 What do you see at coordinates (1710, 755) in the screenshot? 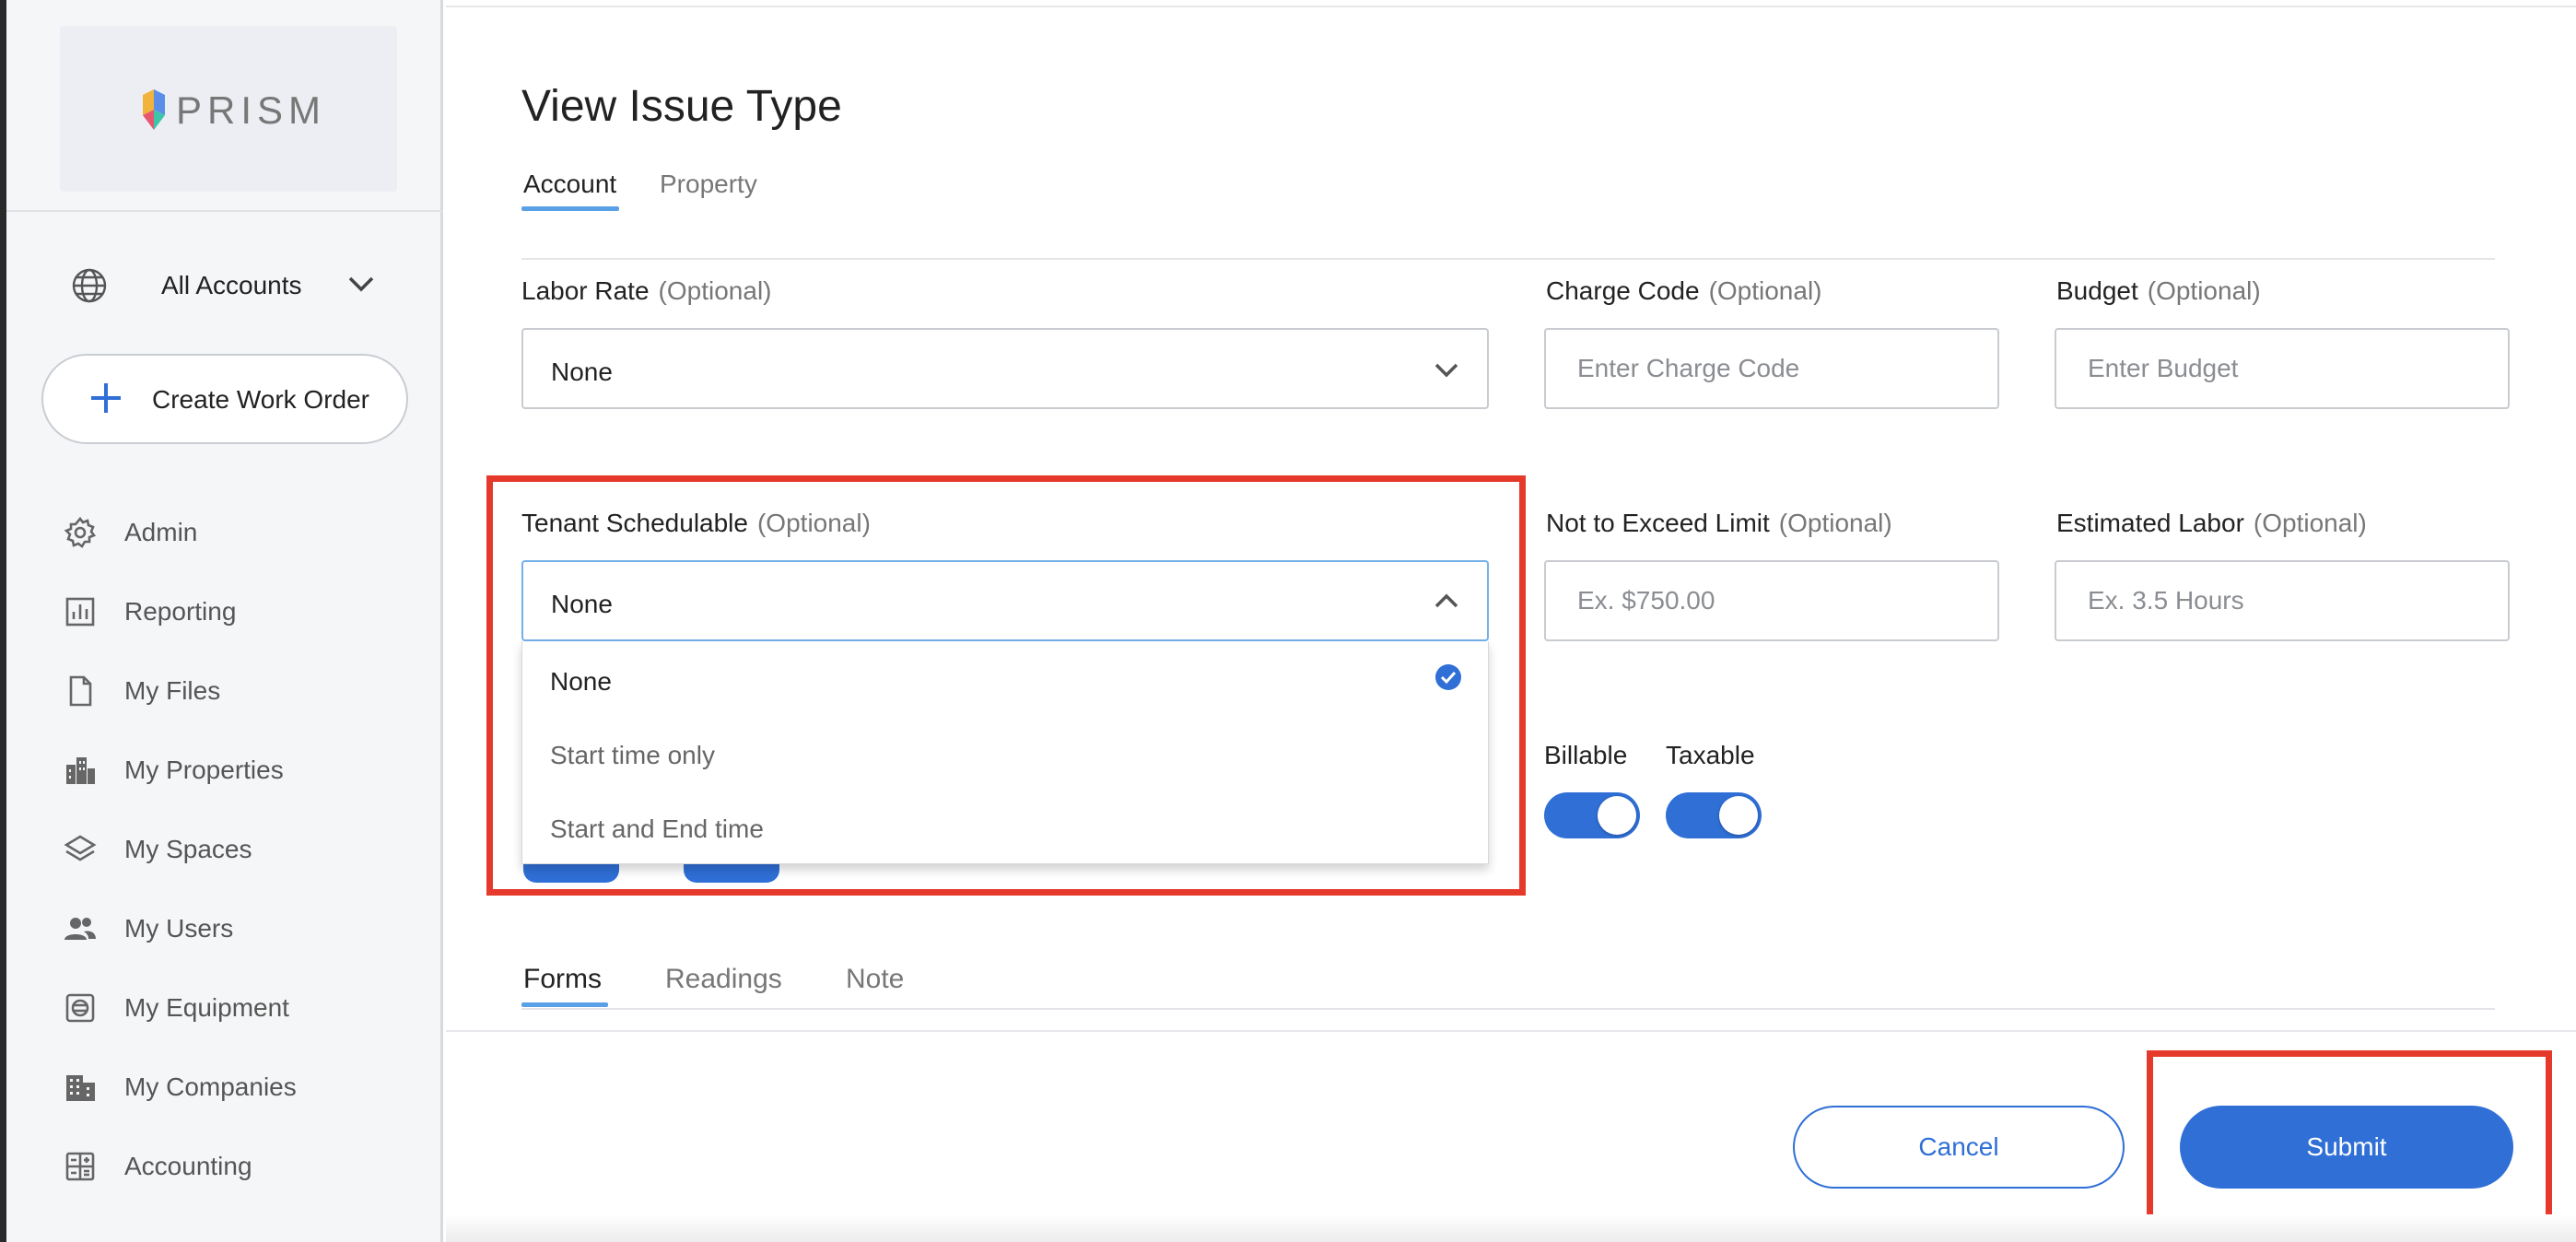
I see `taxable-label: Taxable` at bounding box center [1710, 755].